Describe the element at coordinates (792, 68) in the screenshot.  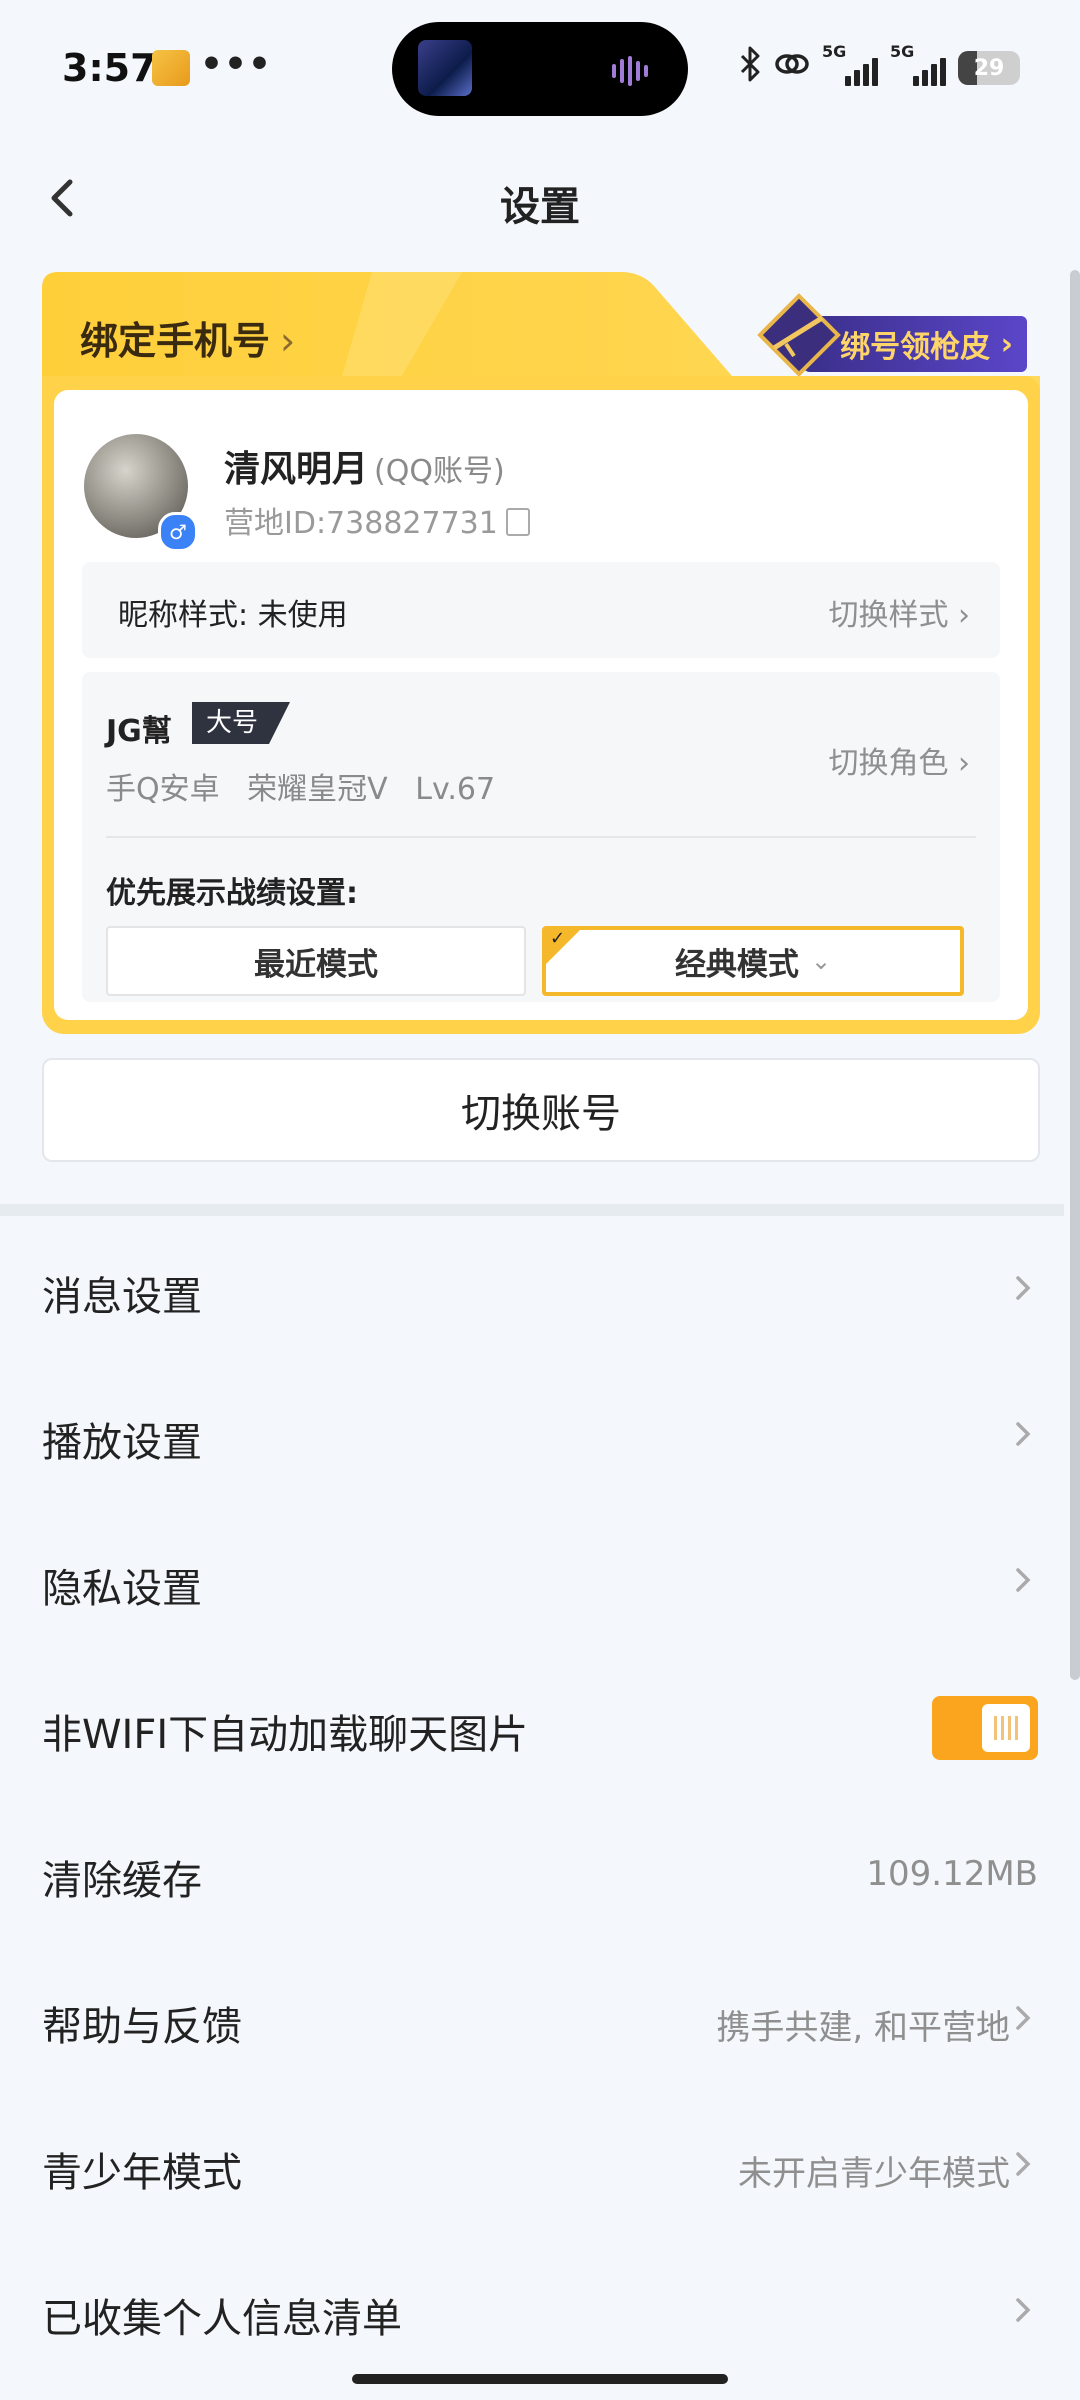
I see `link-icon` at that location.